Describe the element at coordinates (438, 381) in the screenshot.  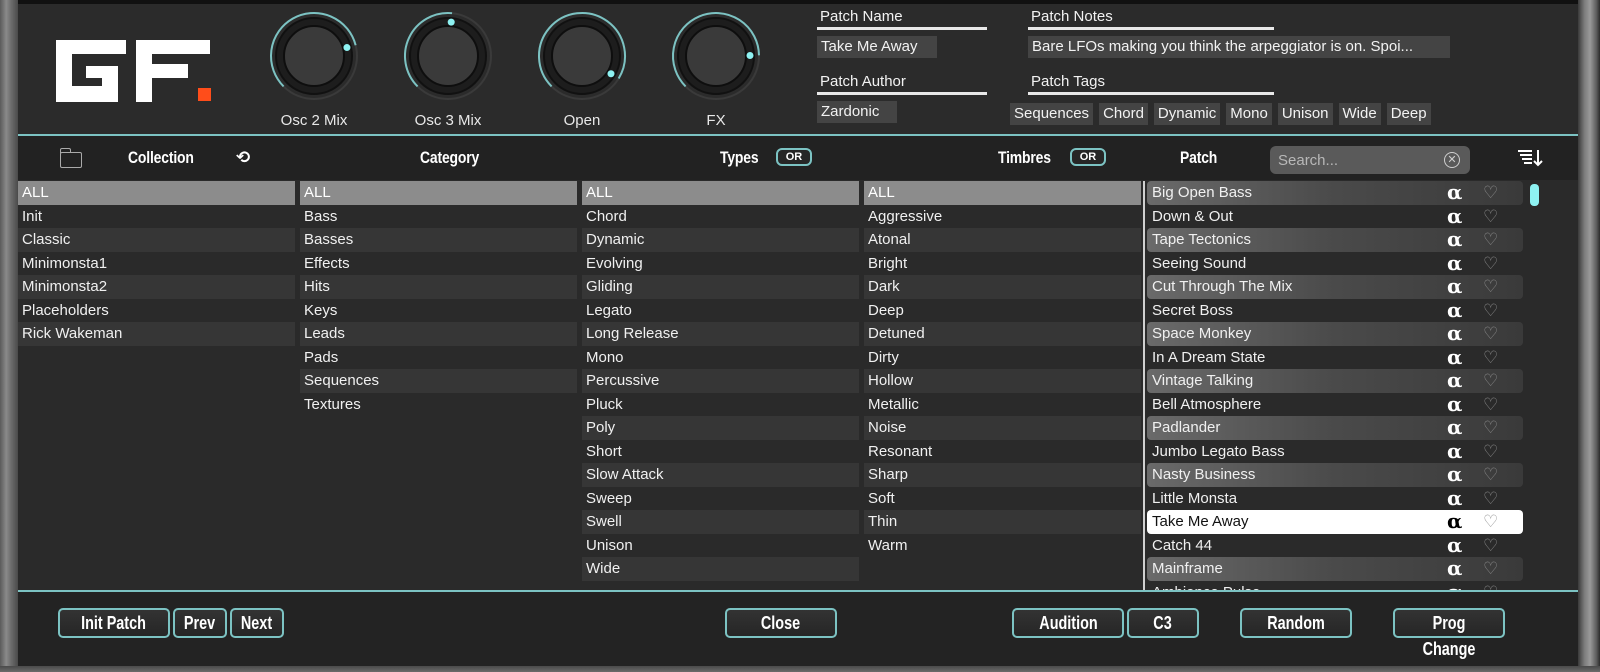
I see `category-item: Sequences` at that location.